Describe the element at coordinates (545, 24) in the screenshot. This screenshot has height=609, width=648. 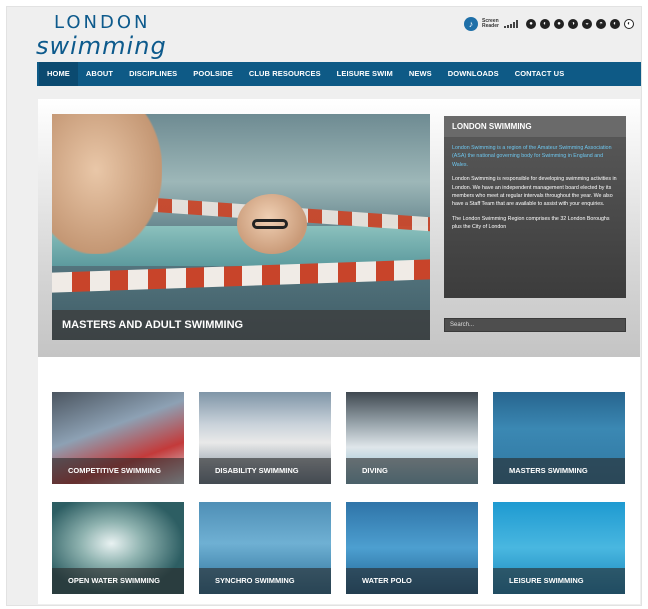
I see `contrast-option-2-icon: ◐` at that location.